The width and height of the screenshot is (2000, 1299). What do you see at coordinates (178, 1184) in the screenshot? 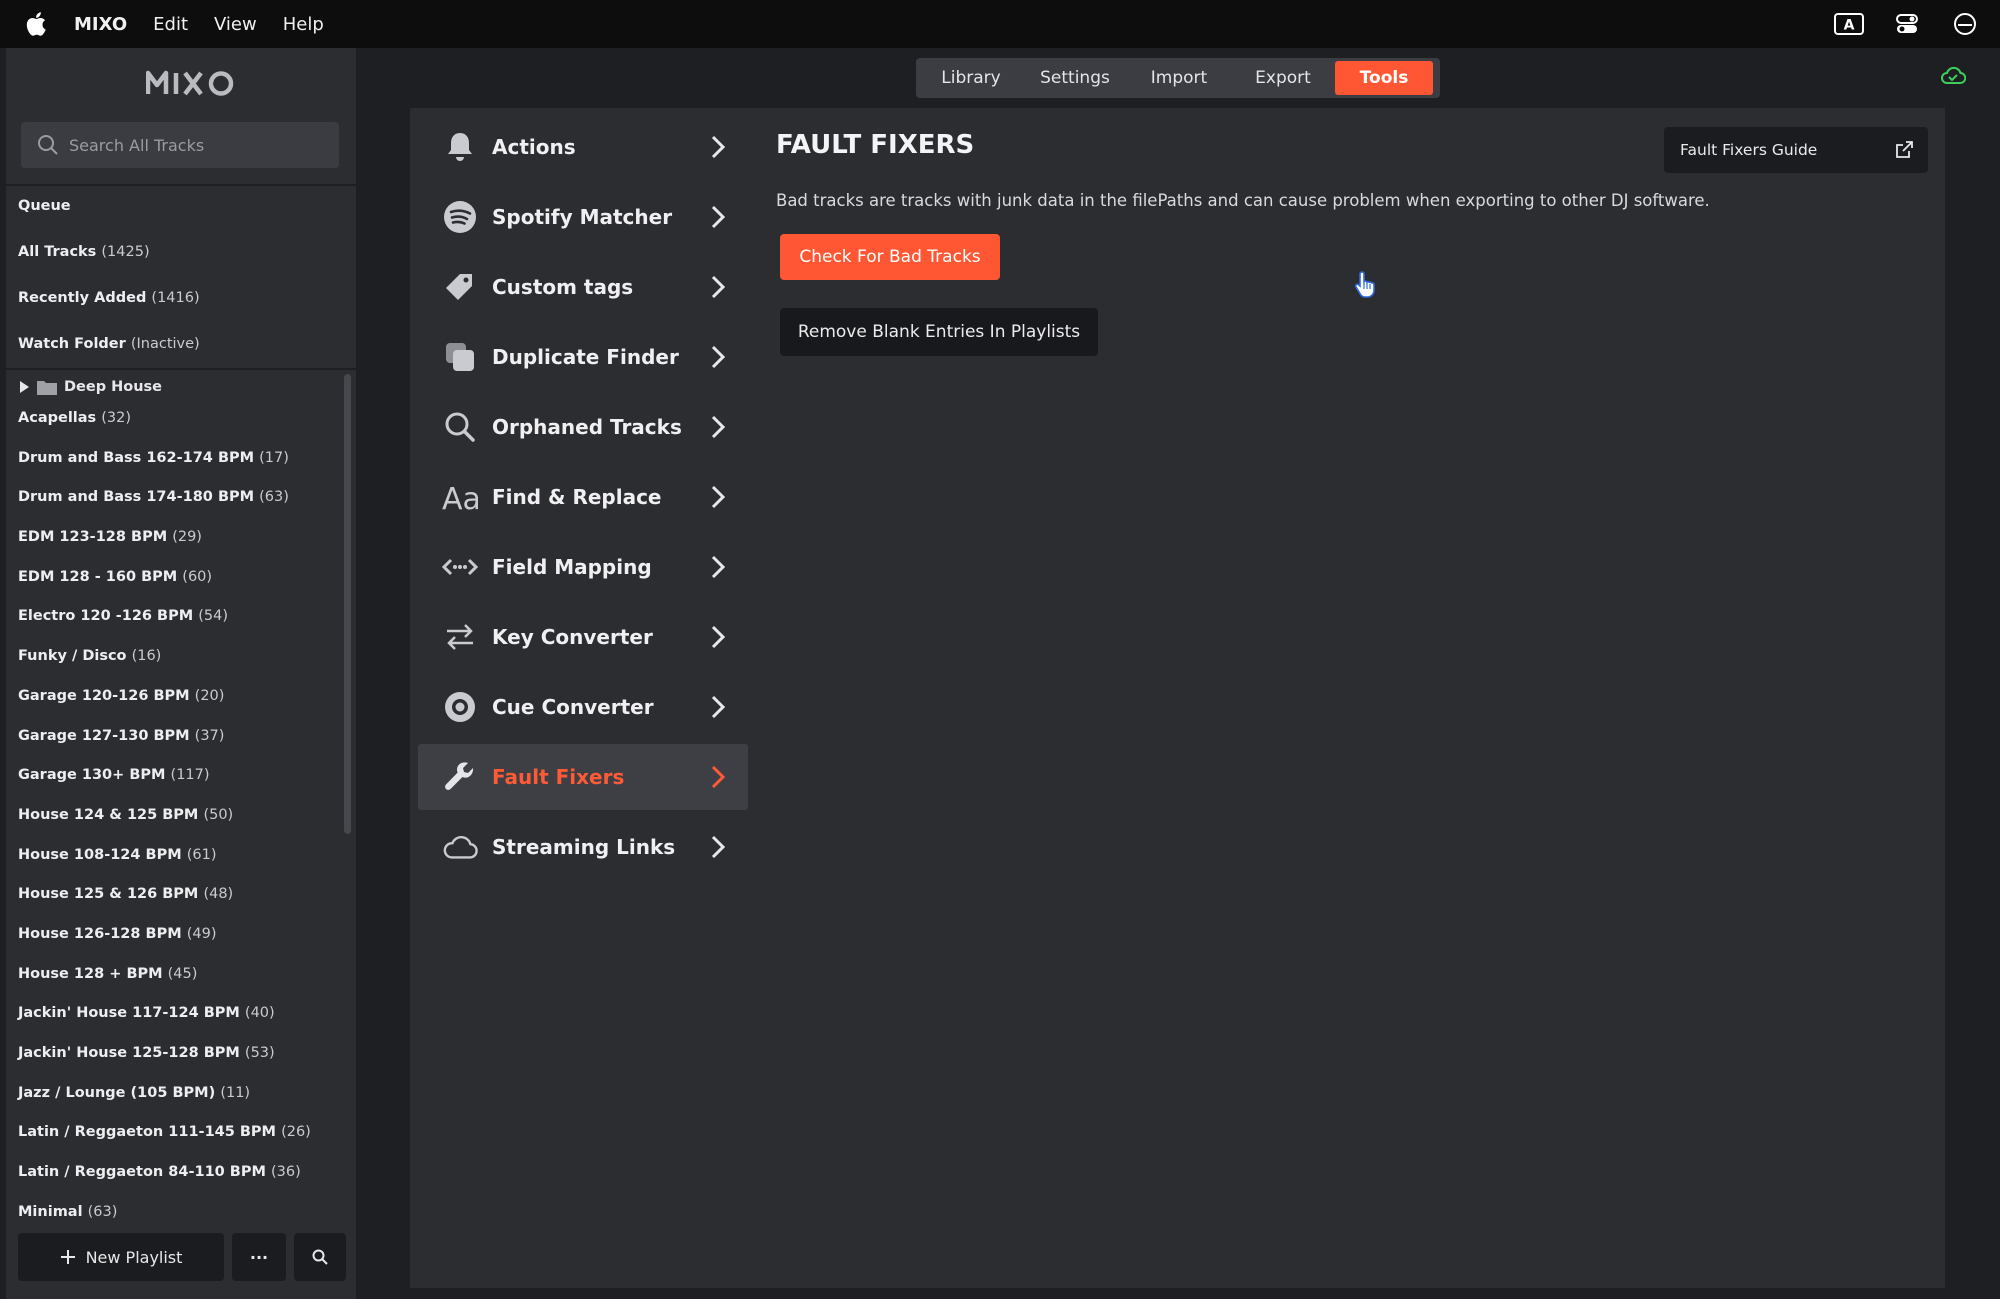
I see `playlist-item: Latin / Reggaeton 84-110 BPM (36)` at bounding box center [178, 1184].